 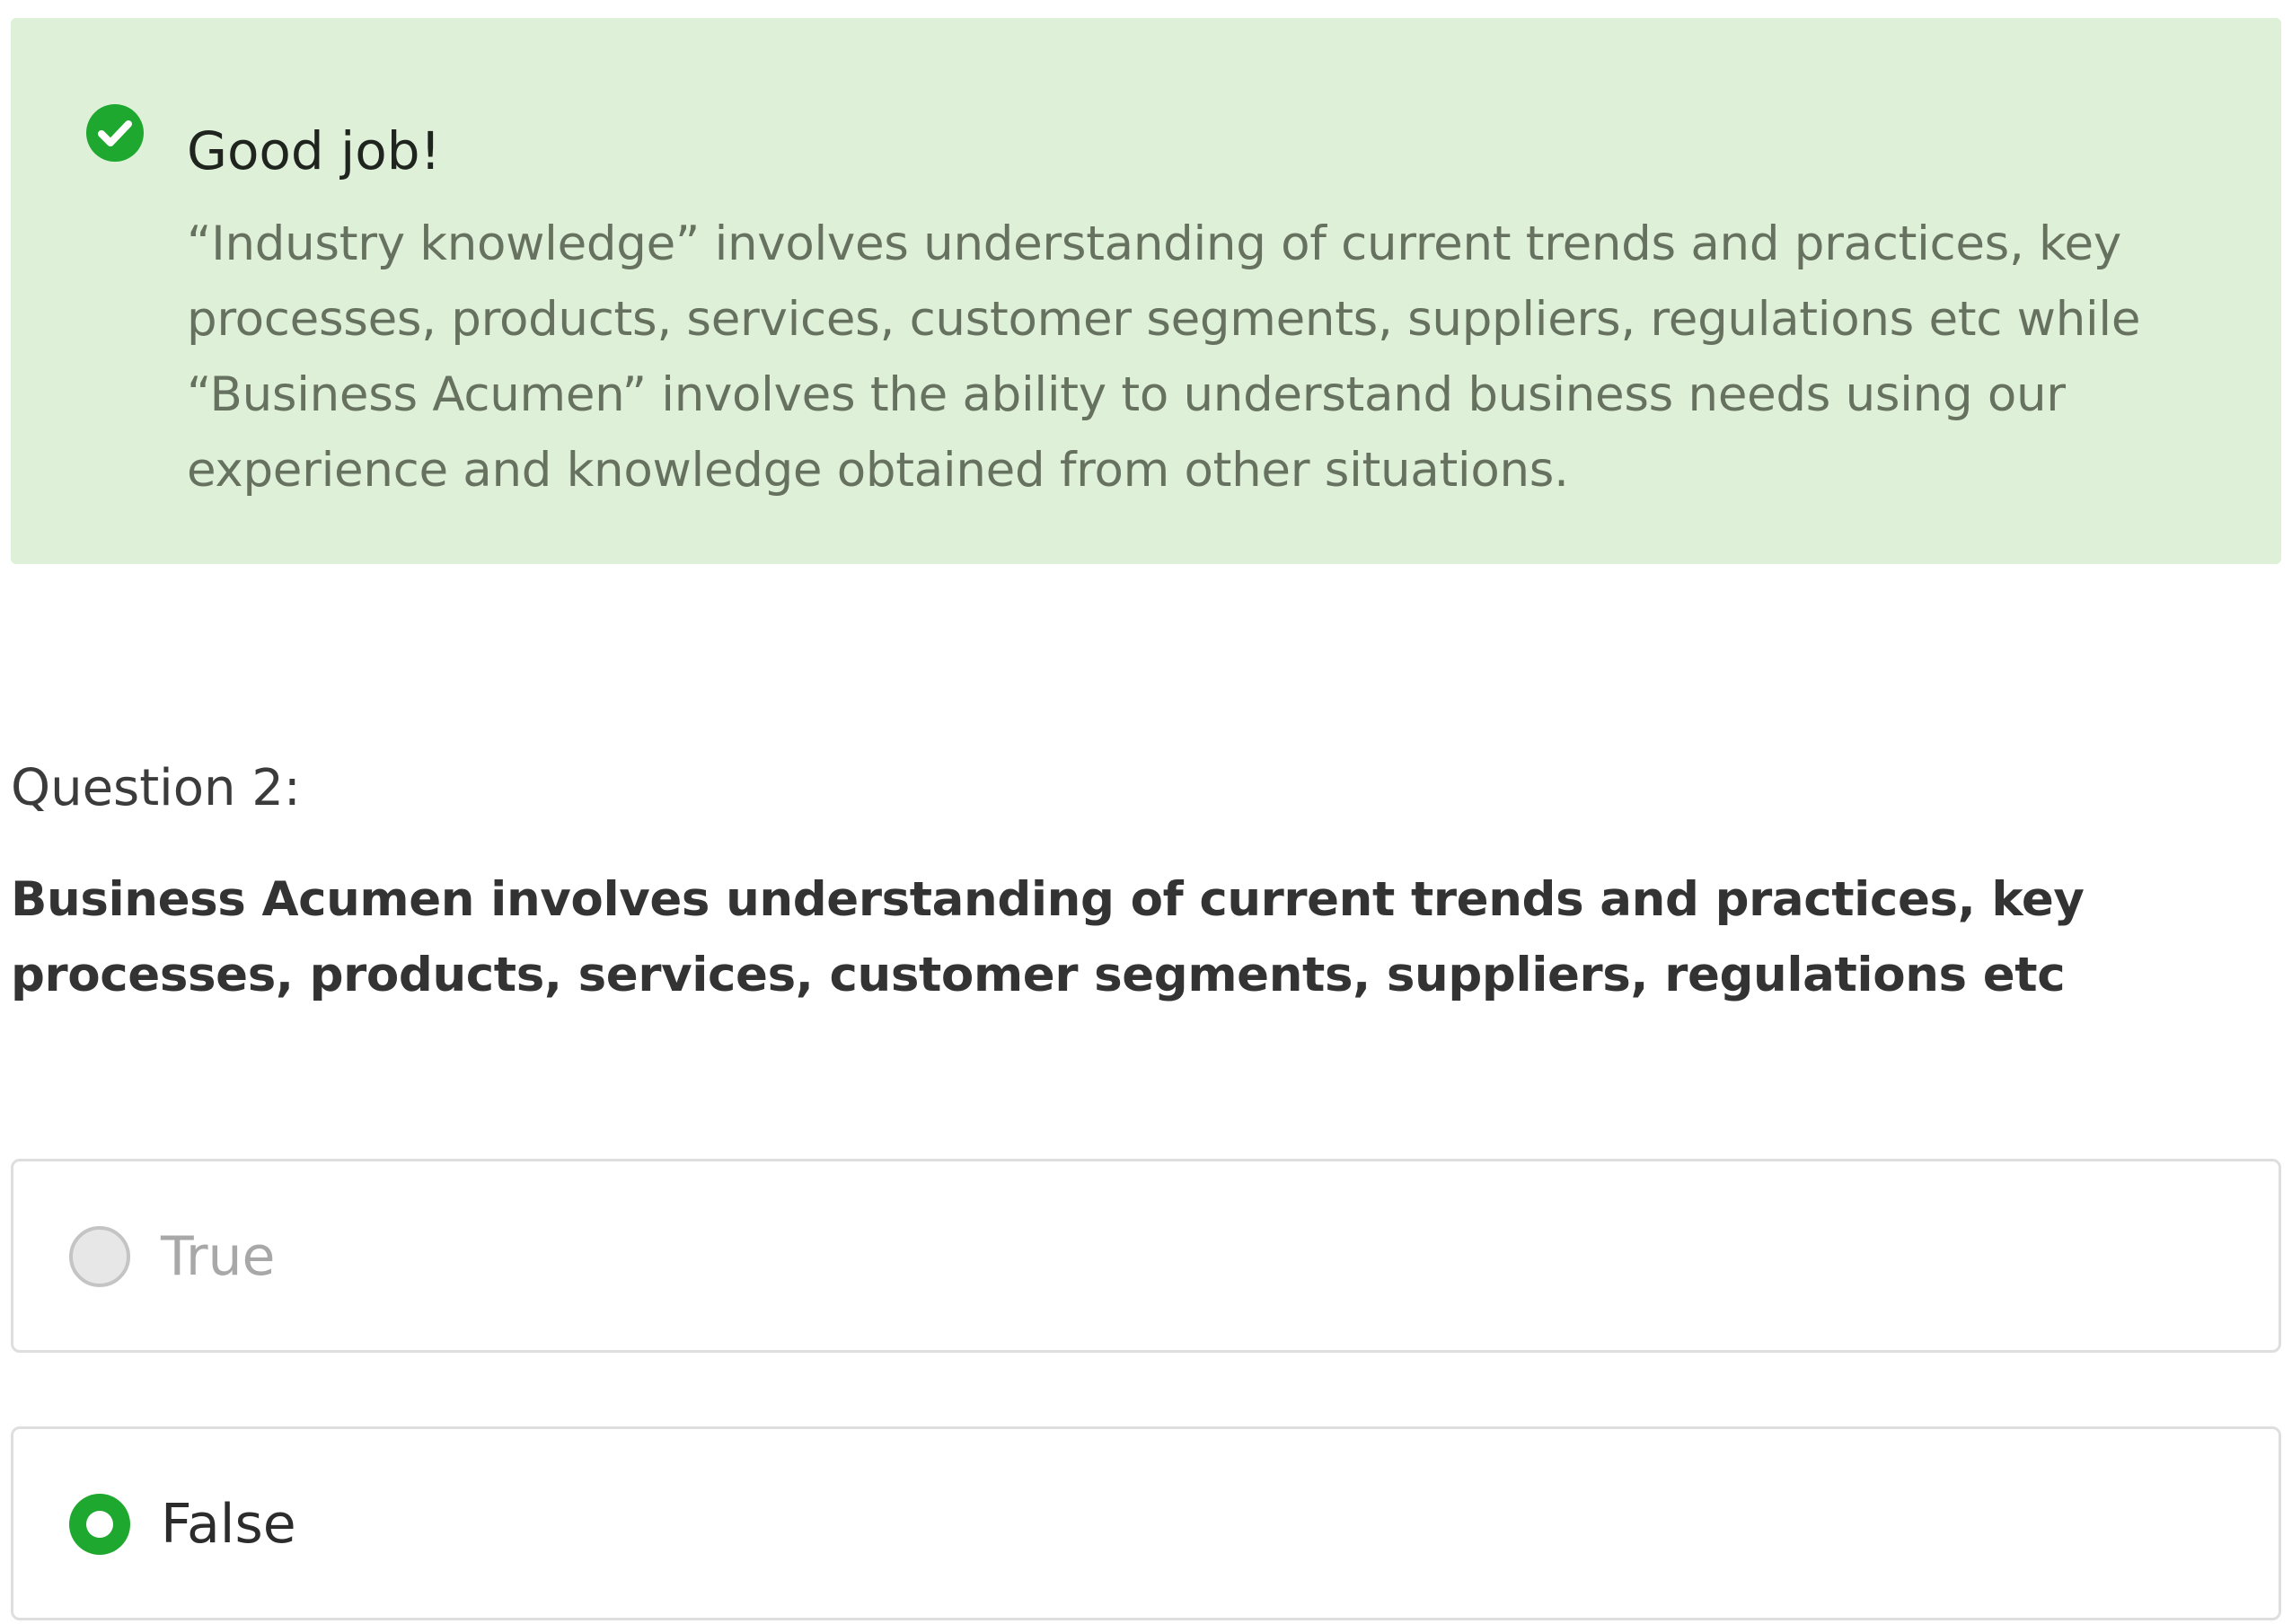 What do you see at coordinates (314, 150) in the screenshot?
I see `feedback-title: Good job!` at bounding box center [314, 150].